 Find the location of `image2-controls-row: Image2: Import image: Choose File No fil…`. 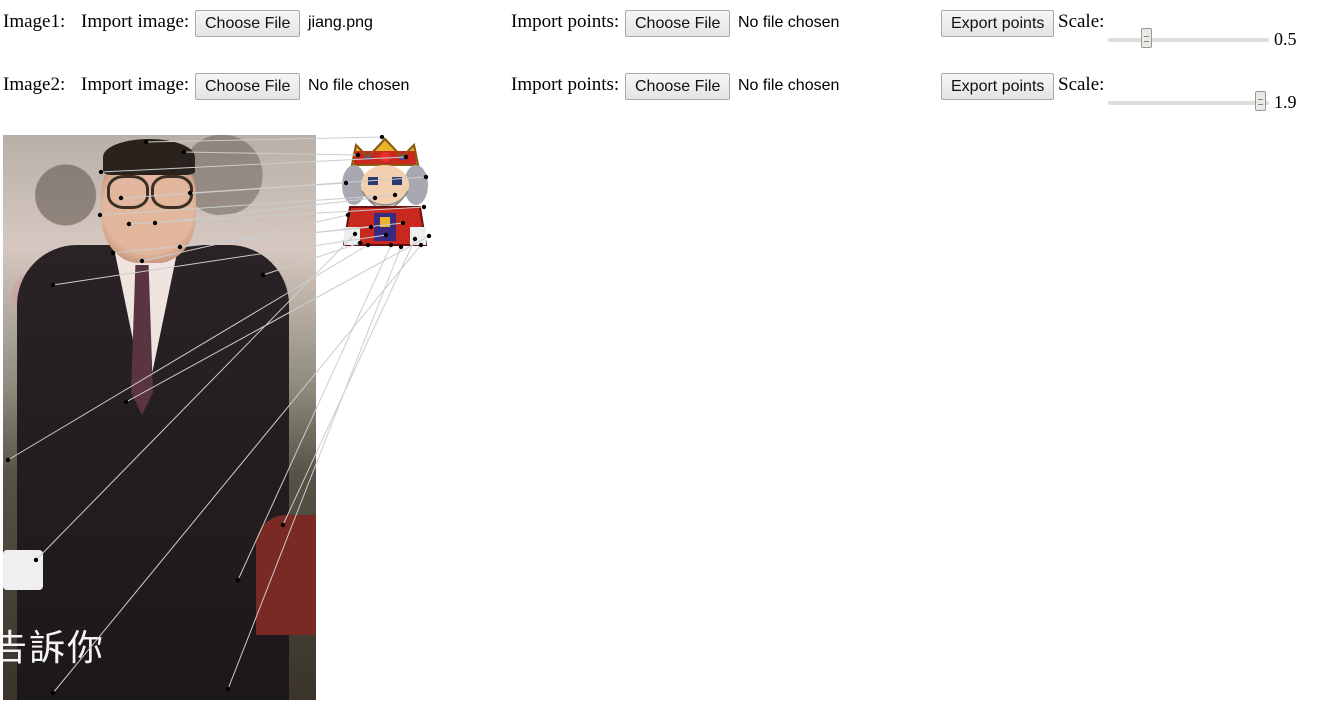

image2-controls-row: Image2: Import image: Choose File No fil… is located at coordinates (659, 87).